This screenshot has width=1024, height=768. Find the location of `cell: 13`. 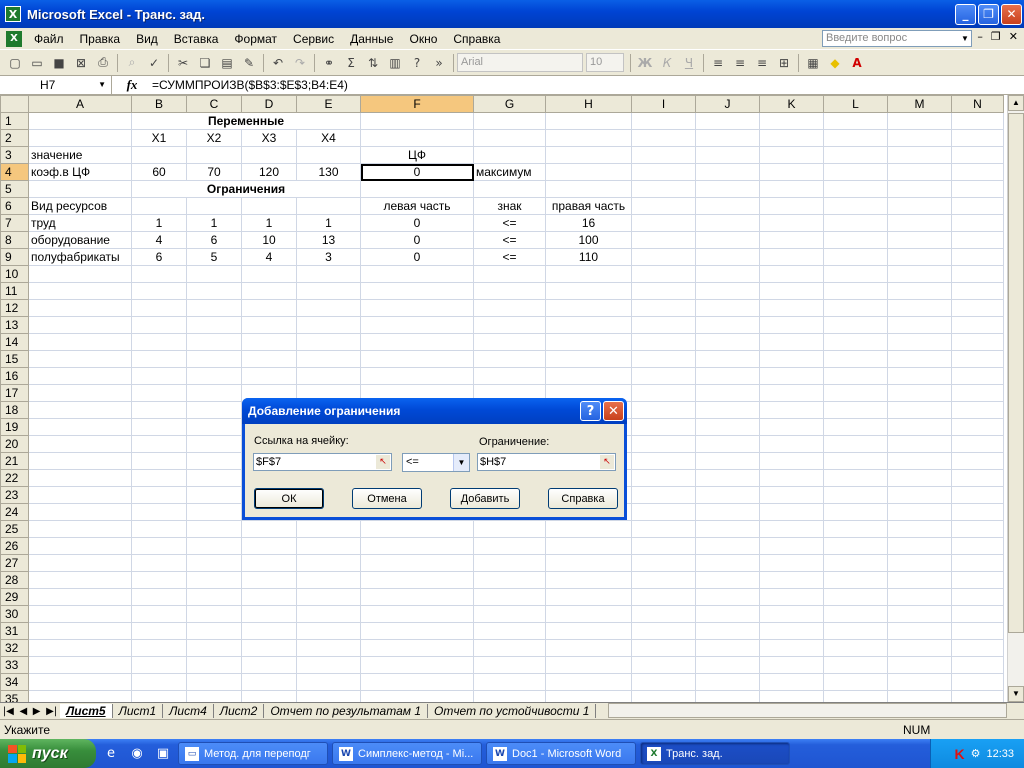

cell: 13 is located at coordinates (328, 240).